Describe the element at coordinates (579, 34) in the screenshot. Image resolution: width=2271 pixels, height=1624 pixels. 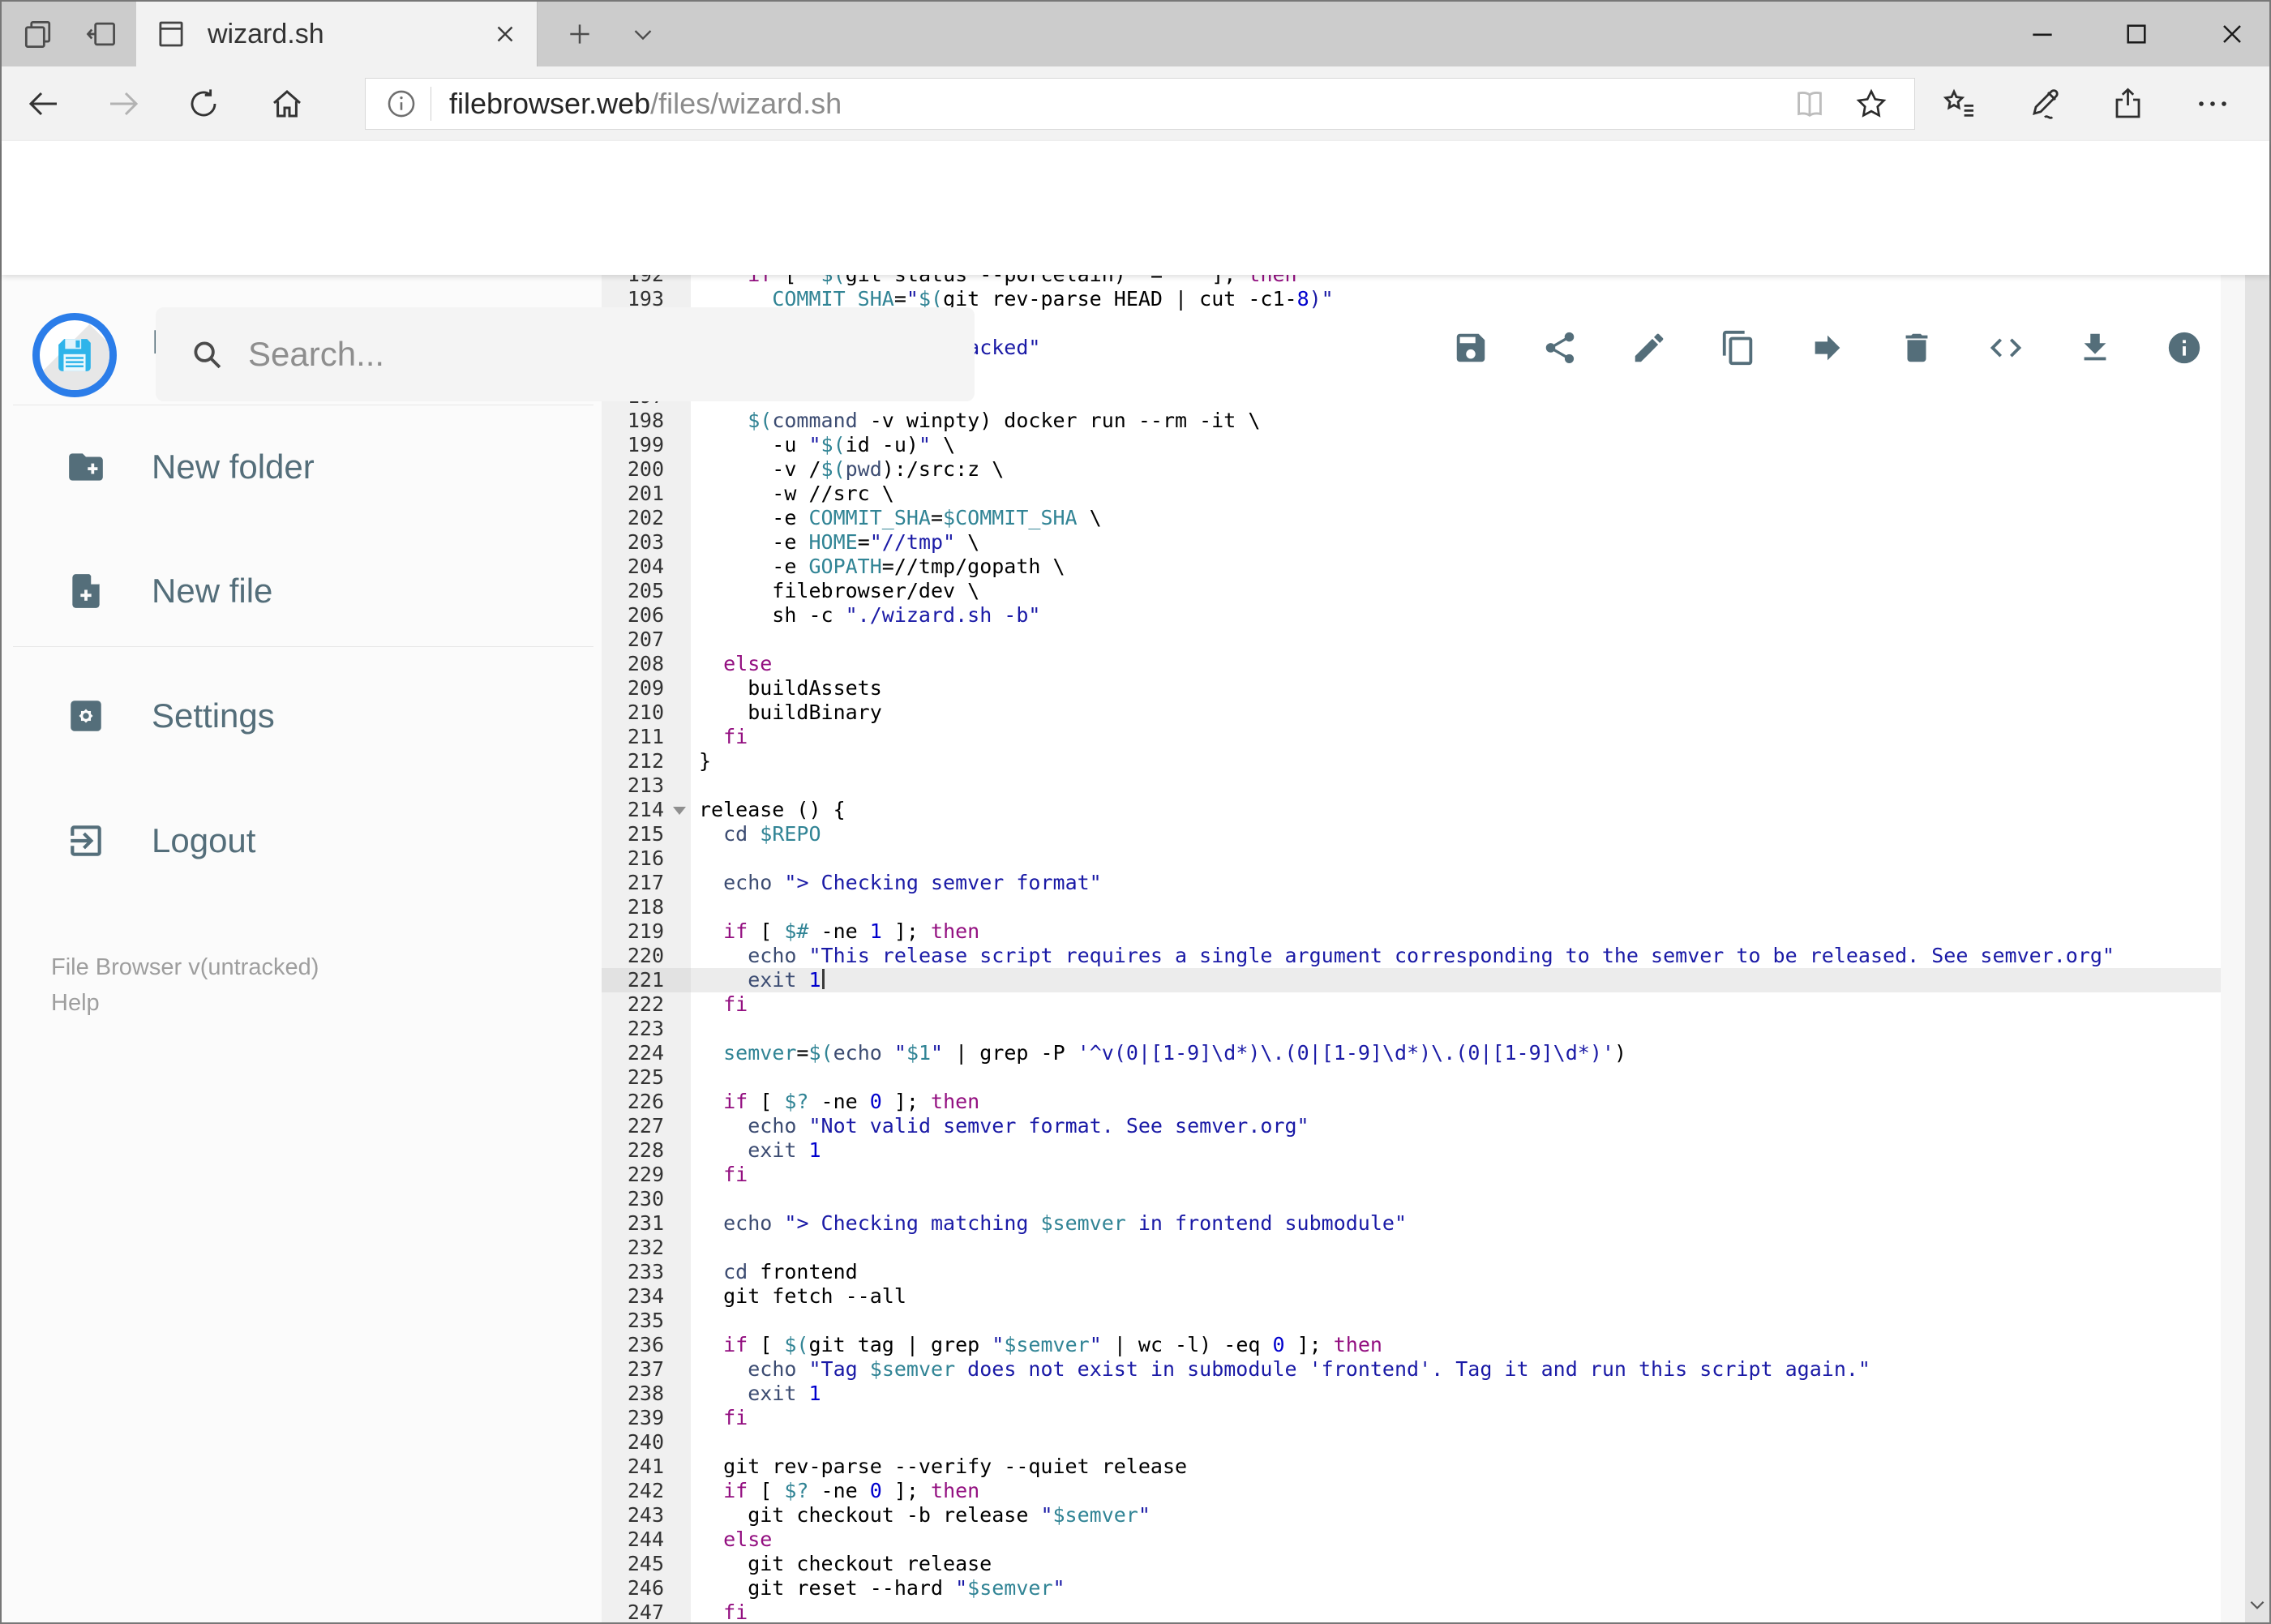
I see `new-tab-button` at that location.